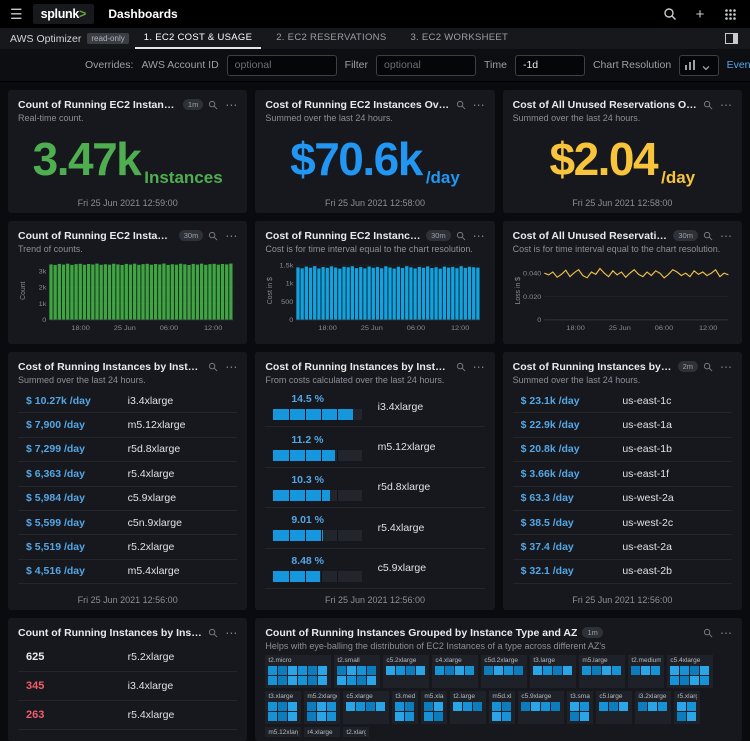 The image size is (750, 741). What do you see at coordinates (128, 523) in the screenshot?
I see `table-row: $ 5,599 /day c5n.9xlarge` at bounding box center [128, 523].